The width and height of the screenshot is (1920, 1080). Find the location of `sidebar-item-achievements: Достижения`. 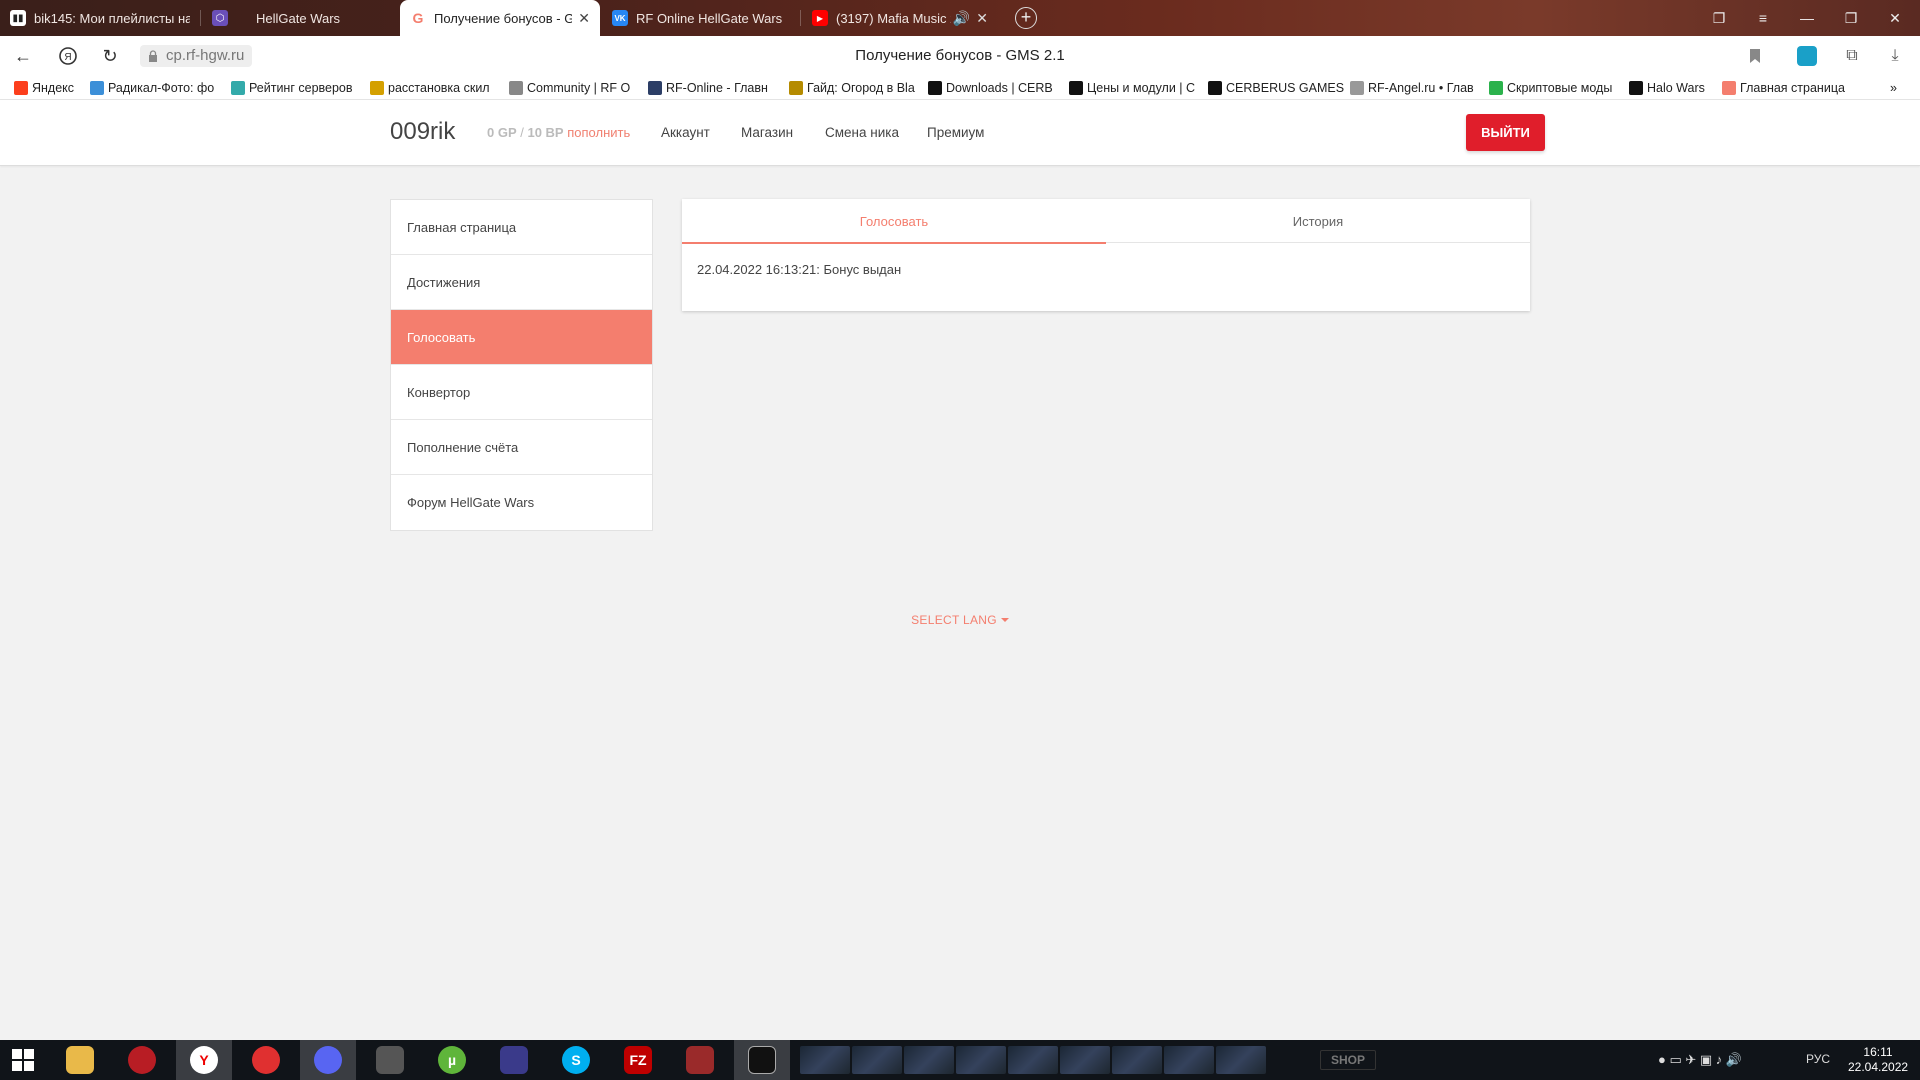

sidebar-item-achievements: Достижения is located at coordinates (521, 282).